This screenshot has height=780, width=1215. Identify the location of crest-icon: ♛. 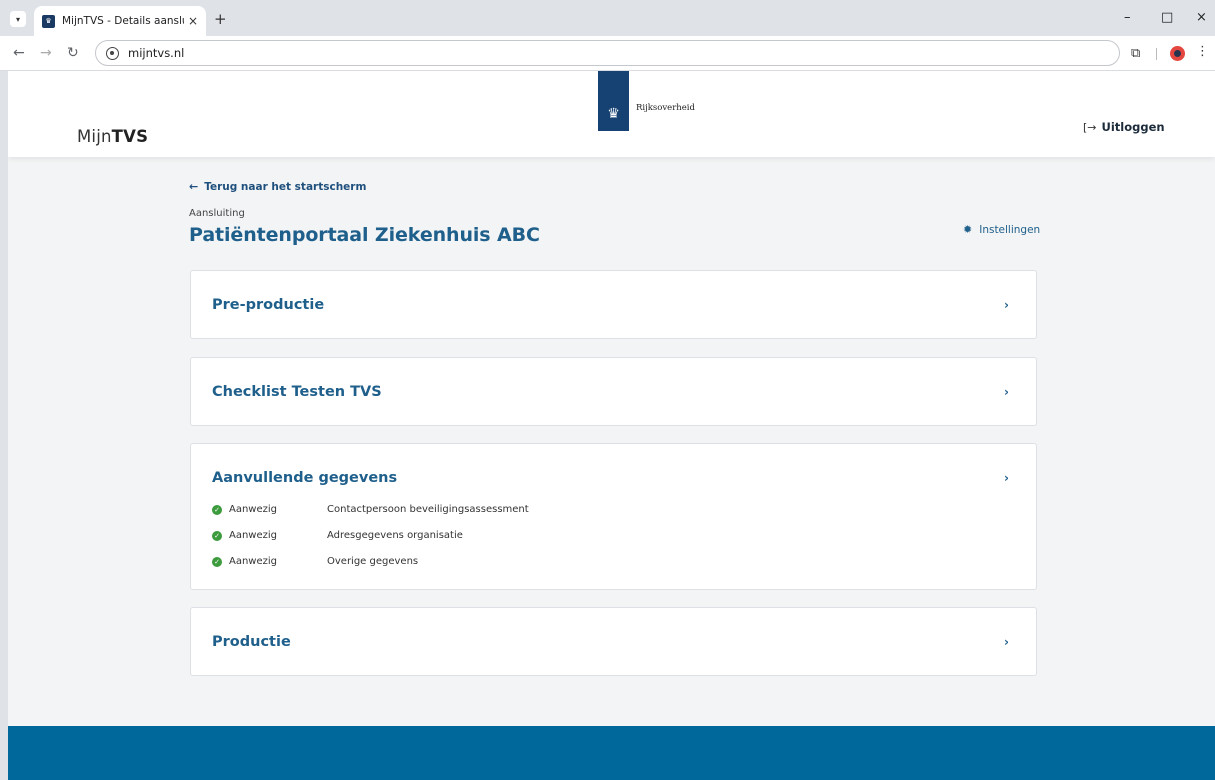
(613, 114).